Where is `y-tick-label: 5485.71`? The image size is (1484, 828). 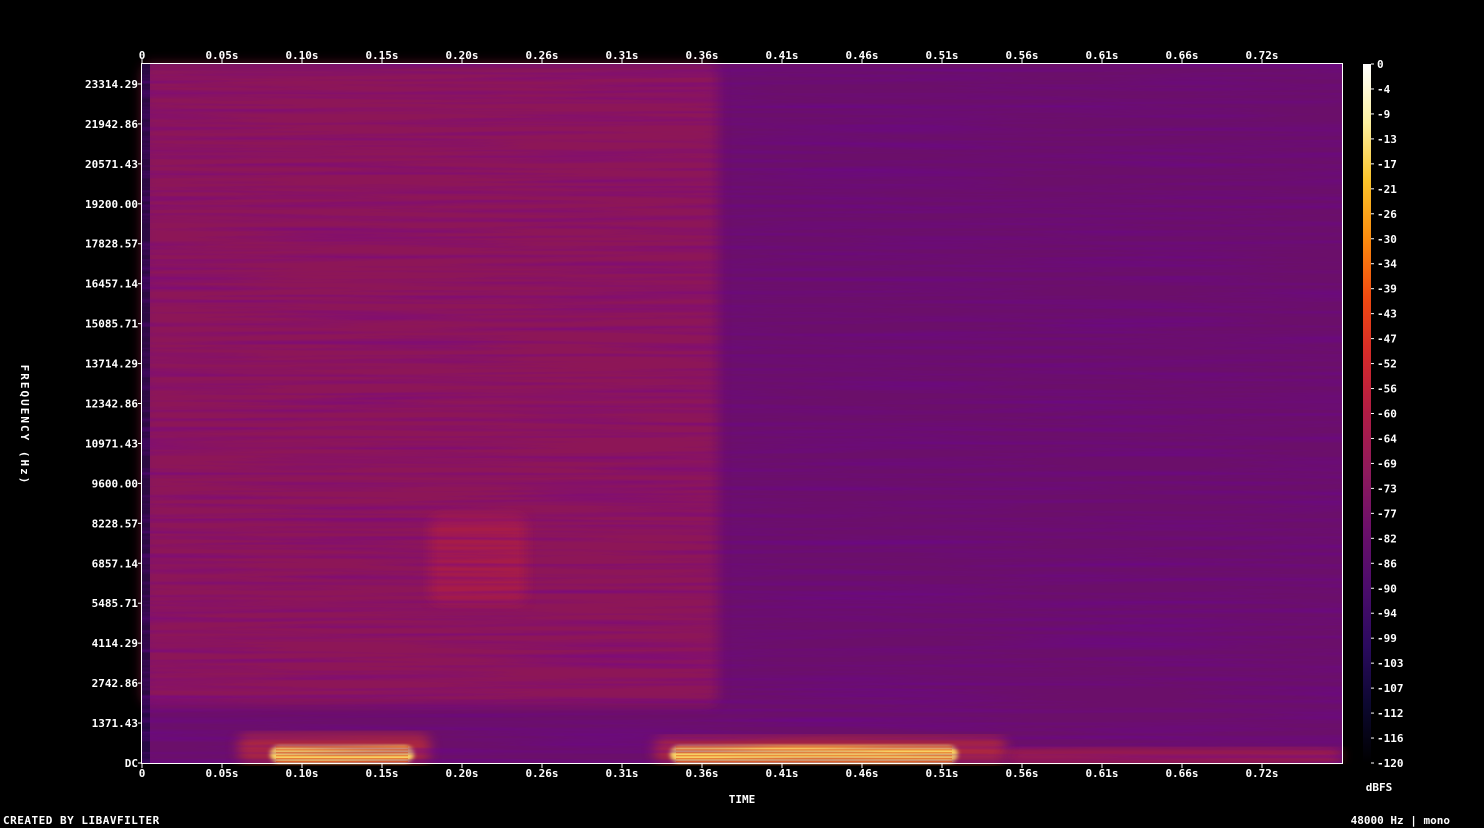
y-tick-label: 5485.71 is located at coordinates (115, 603).